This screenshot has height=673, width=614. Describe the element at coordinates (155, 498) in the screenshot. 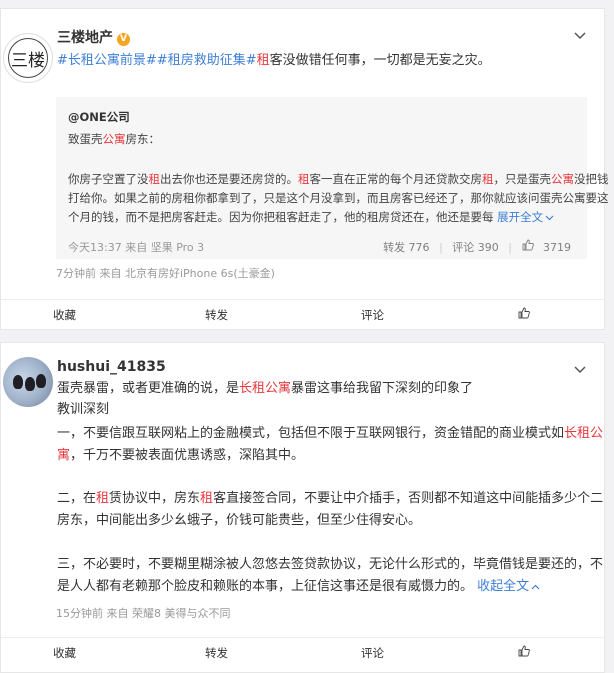

I see `text: 赁协议中，房东` at that location.